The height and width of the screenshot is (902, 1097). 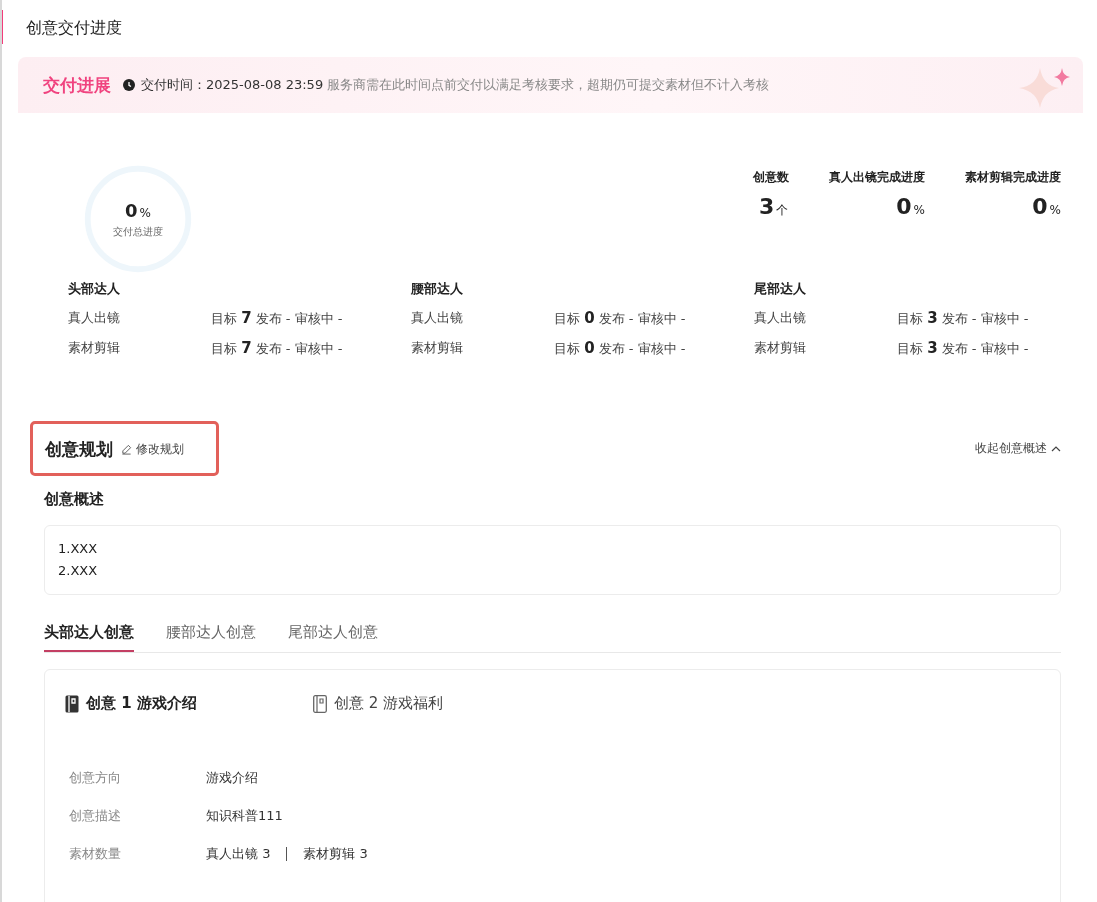 What do you see at coordinates (152, 449) in the screenshot?
I see `edit-plan-link: 修改规划` at bounding box center [152, 449].